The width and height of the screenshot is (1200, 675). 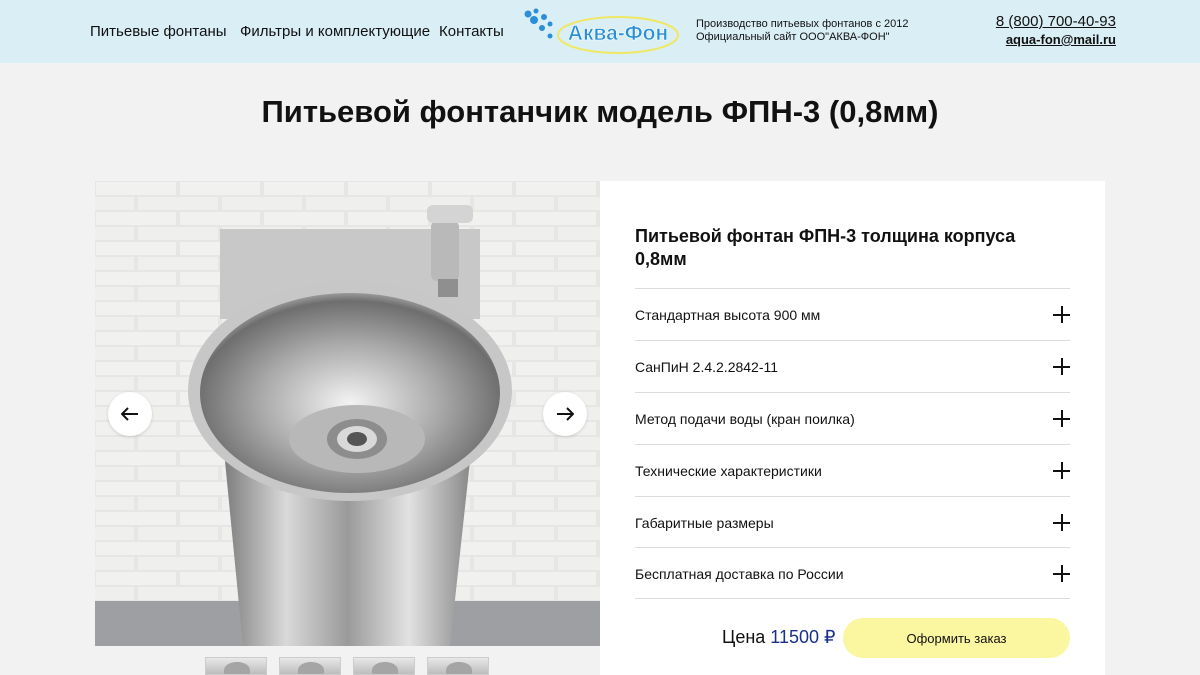 I want to click on accordion-item: Стандартная высота 900 мм, so click(x=852, y=314).